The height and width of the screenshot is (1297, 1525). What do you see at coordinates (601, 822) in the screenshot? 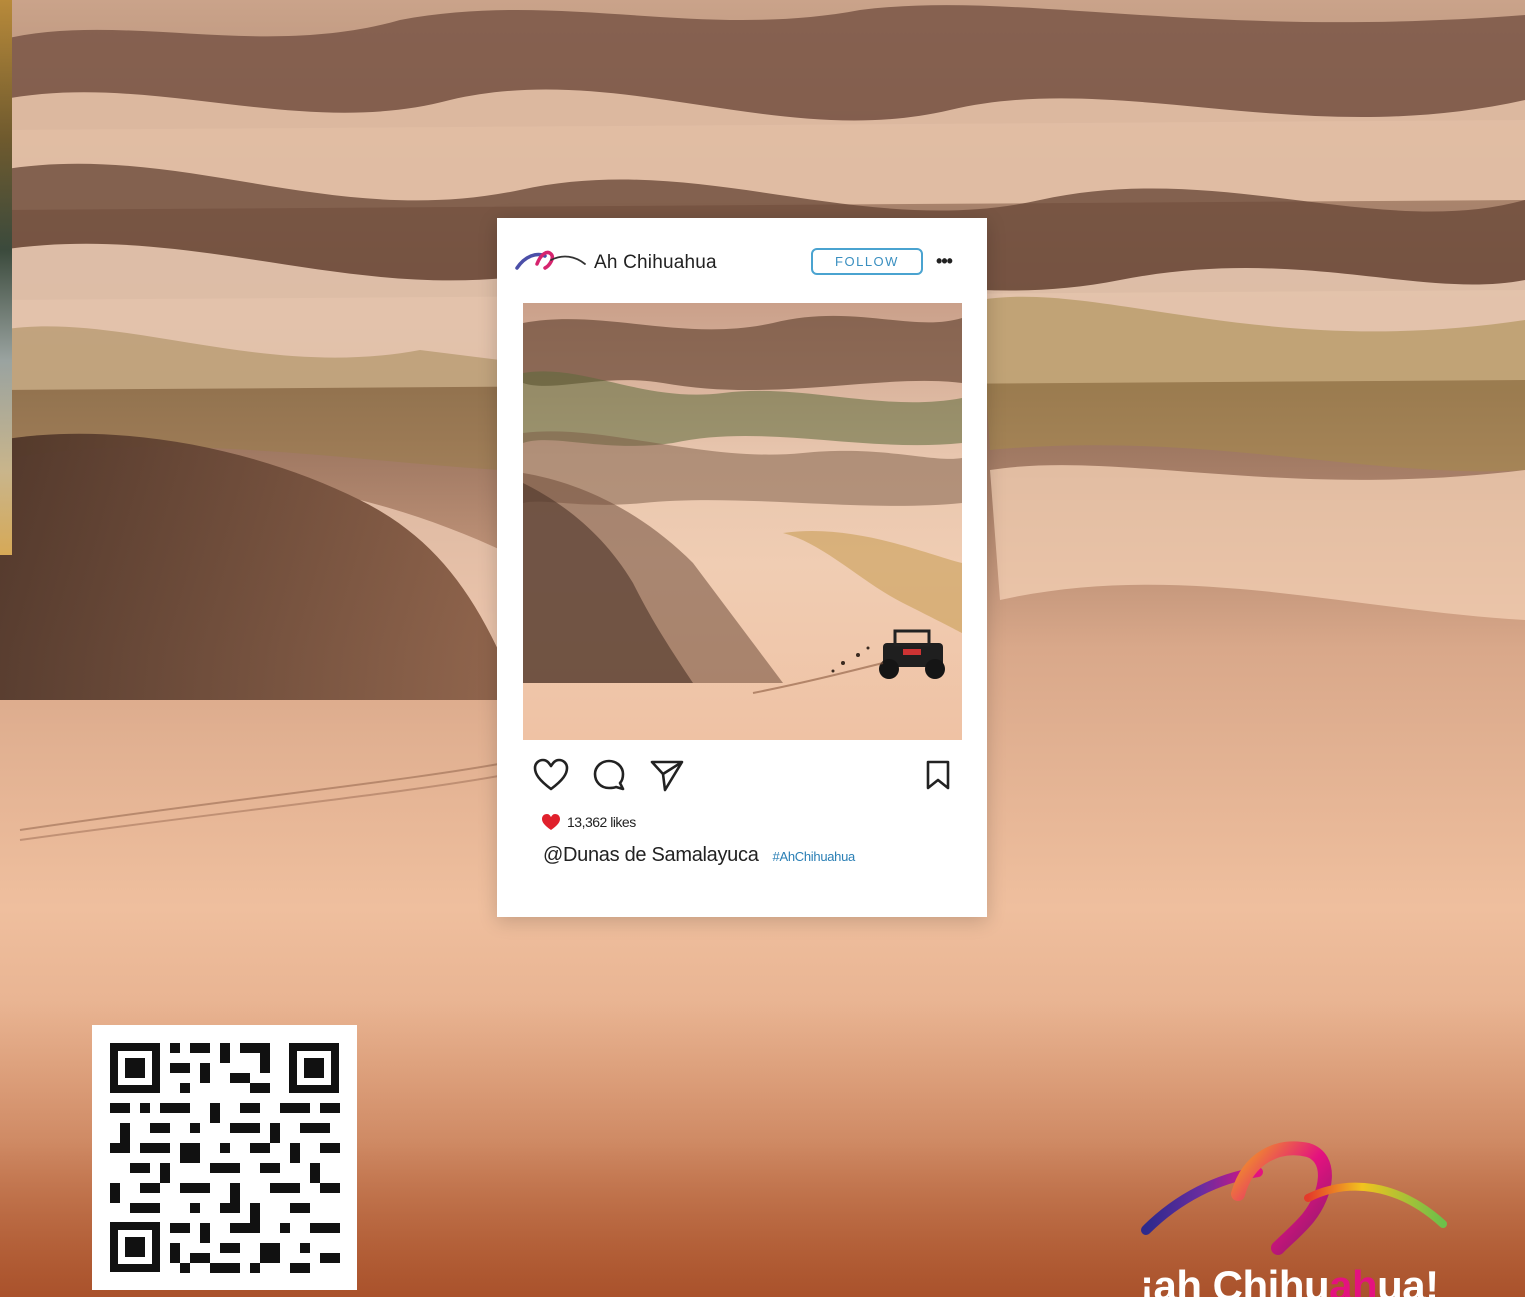
I see `likes-count: 13,362 likes` at bounding box center [601, 822].